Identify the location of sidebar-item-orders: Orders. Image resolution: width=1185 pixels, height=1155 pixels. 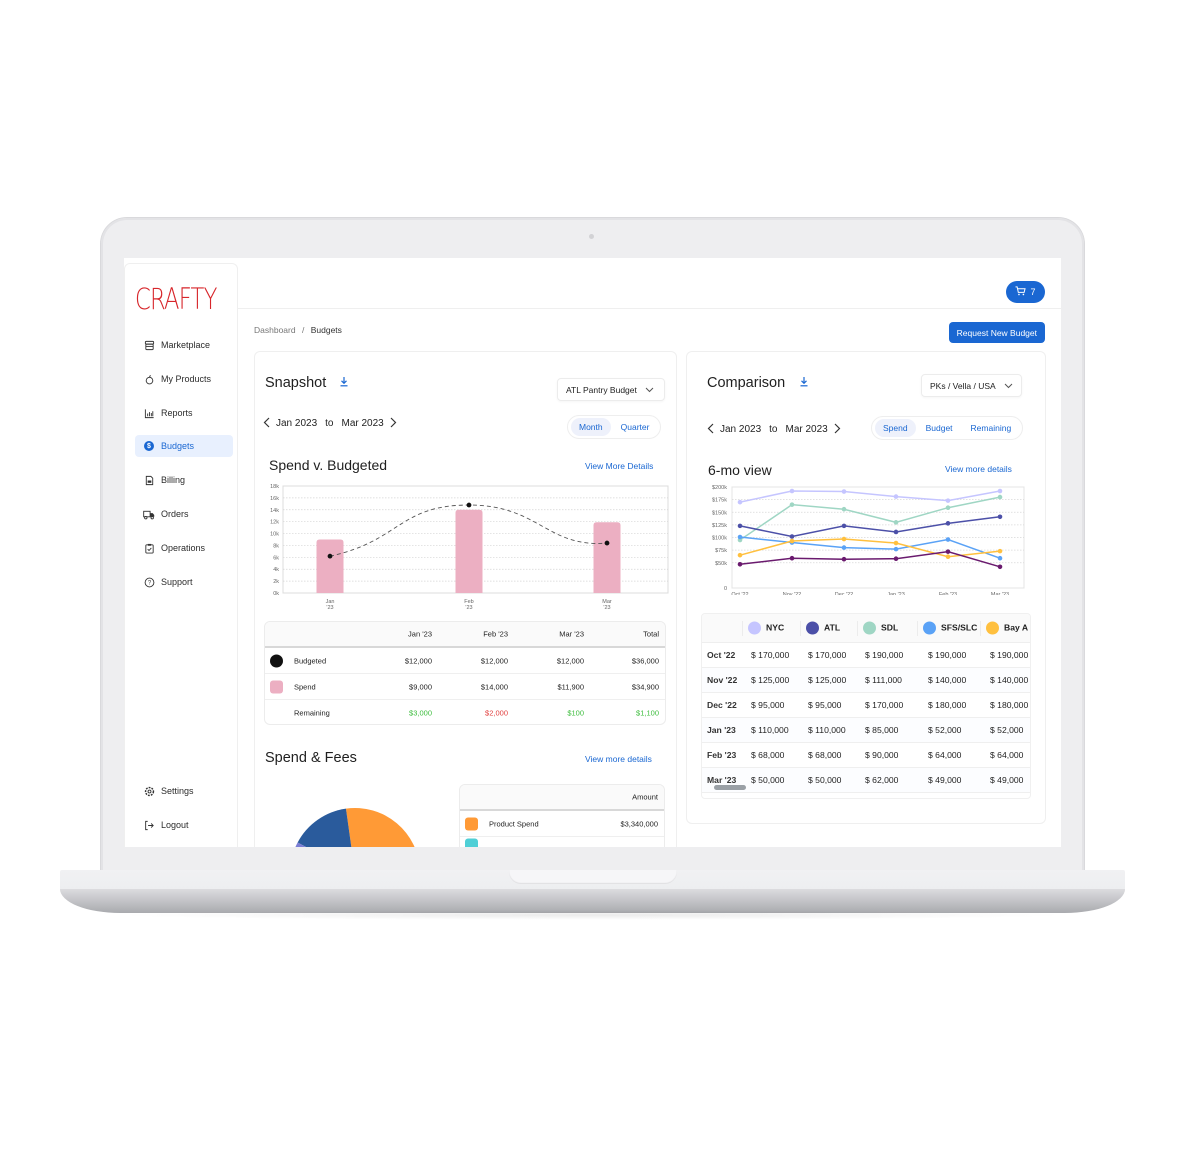
(184, 514).